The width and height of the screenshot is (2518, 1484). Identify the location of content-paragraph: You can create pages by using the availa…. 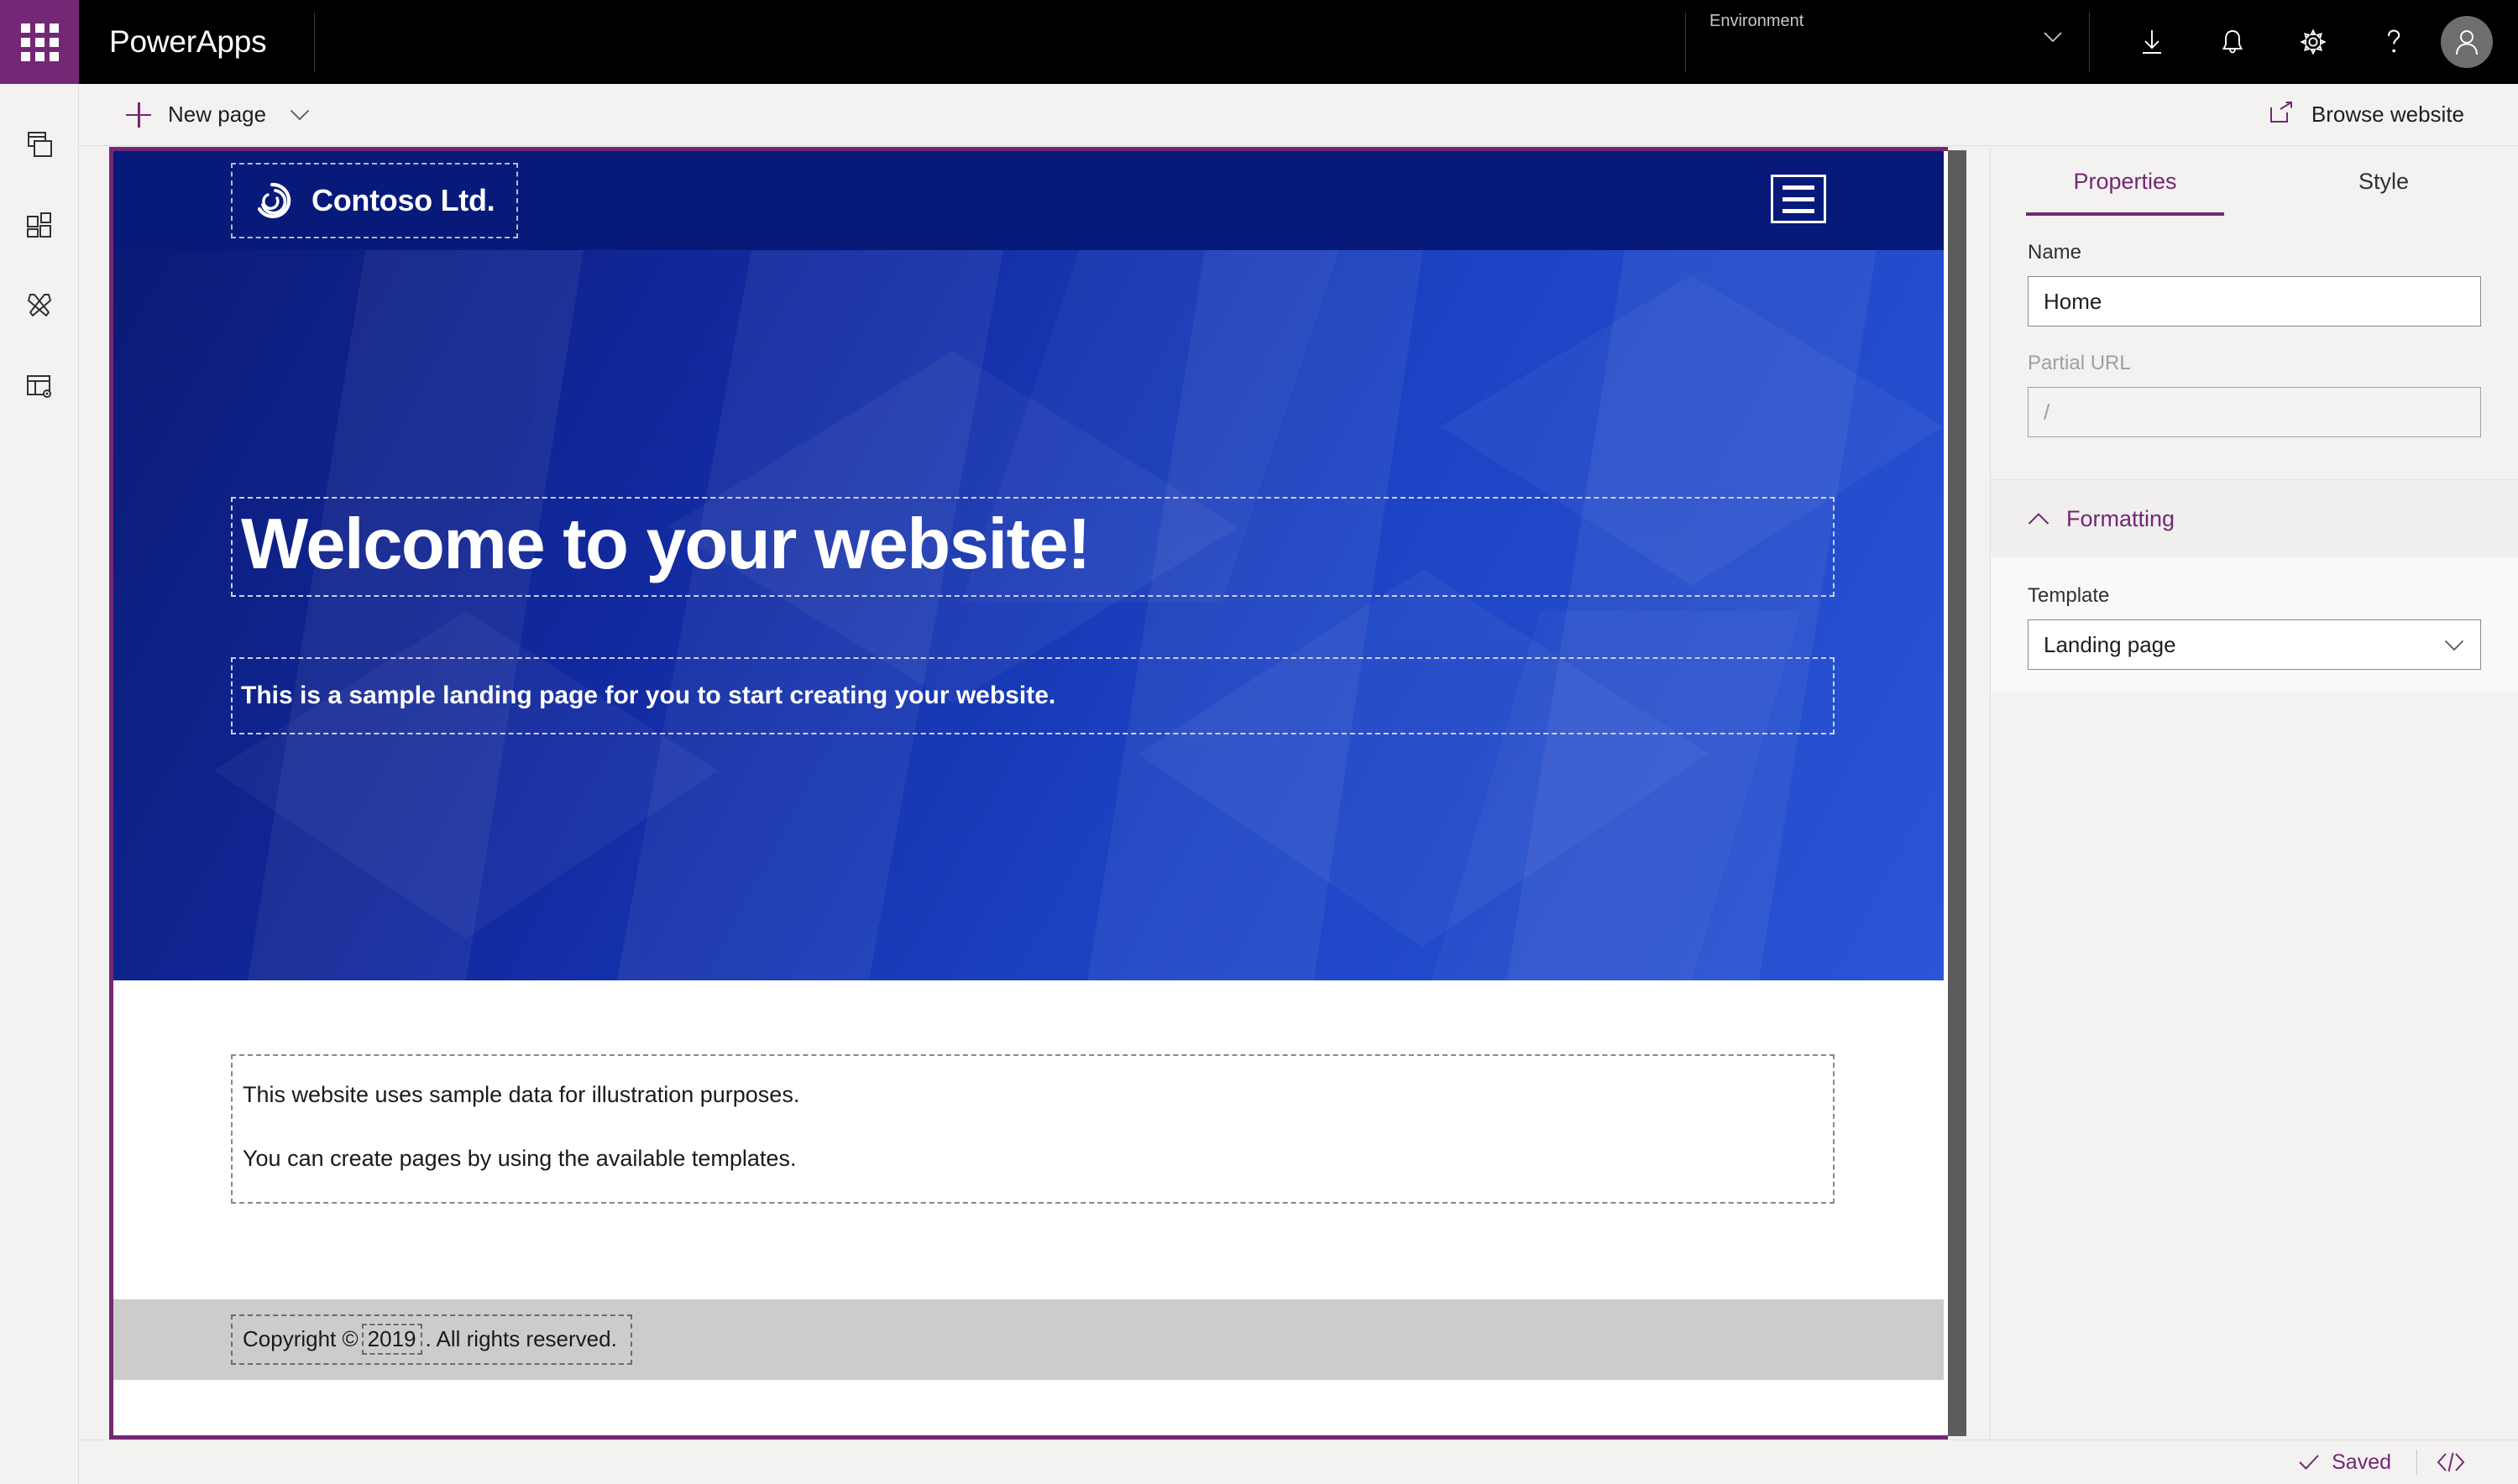
(520, 1158).